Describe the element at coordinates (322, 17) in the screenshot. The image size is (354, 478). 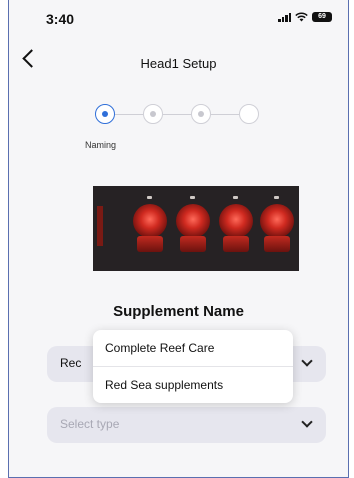
I see `battery-icon: 69` at that location.